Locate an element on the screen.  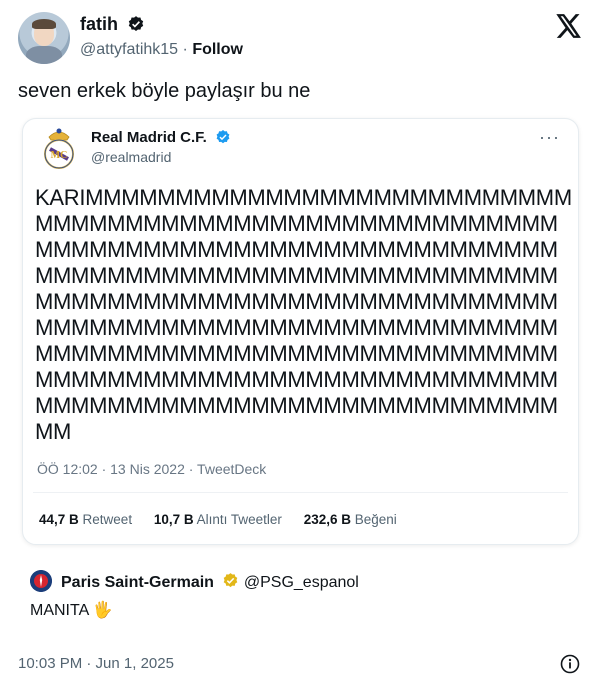
tweet-timestamp: 10:03 PM · Jun 1, 2025 is located at coordinates (96, 663).